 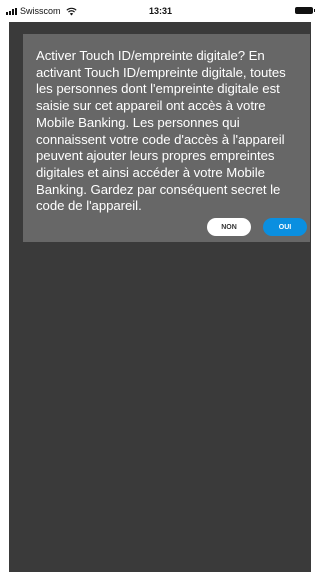 I want to click on status-bar: Swisscom 13:31, so click(x=160, y=11).